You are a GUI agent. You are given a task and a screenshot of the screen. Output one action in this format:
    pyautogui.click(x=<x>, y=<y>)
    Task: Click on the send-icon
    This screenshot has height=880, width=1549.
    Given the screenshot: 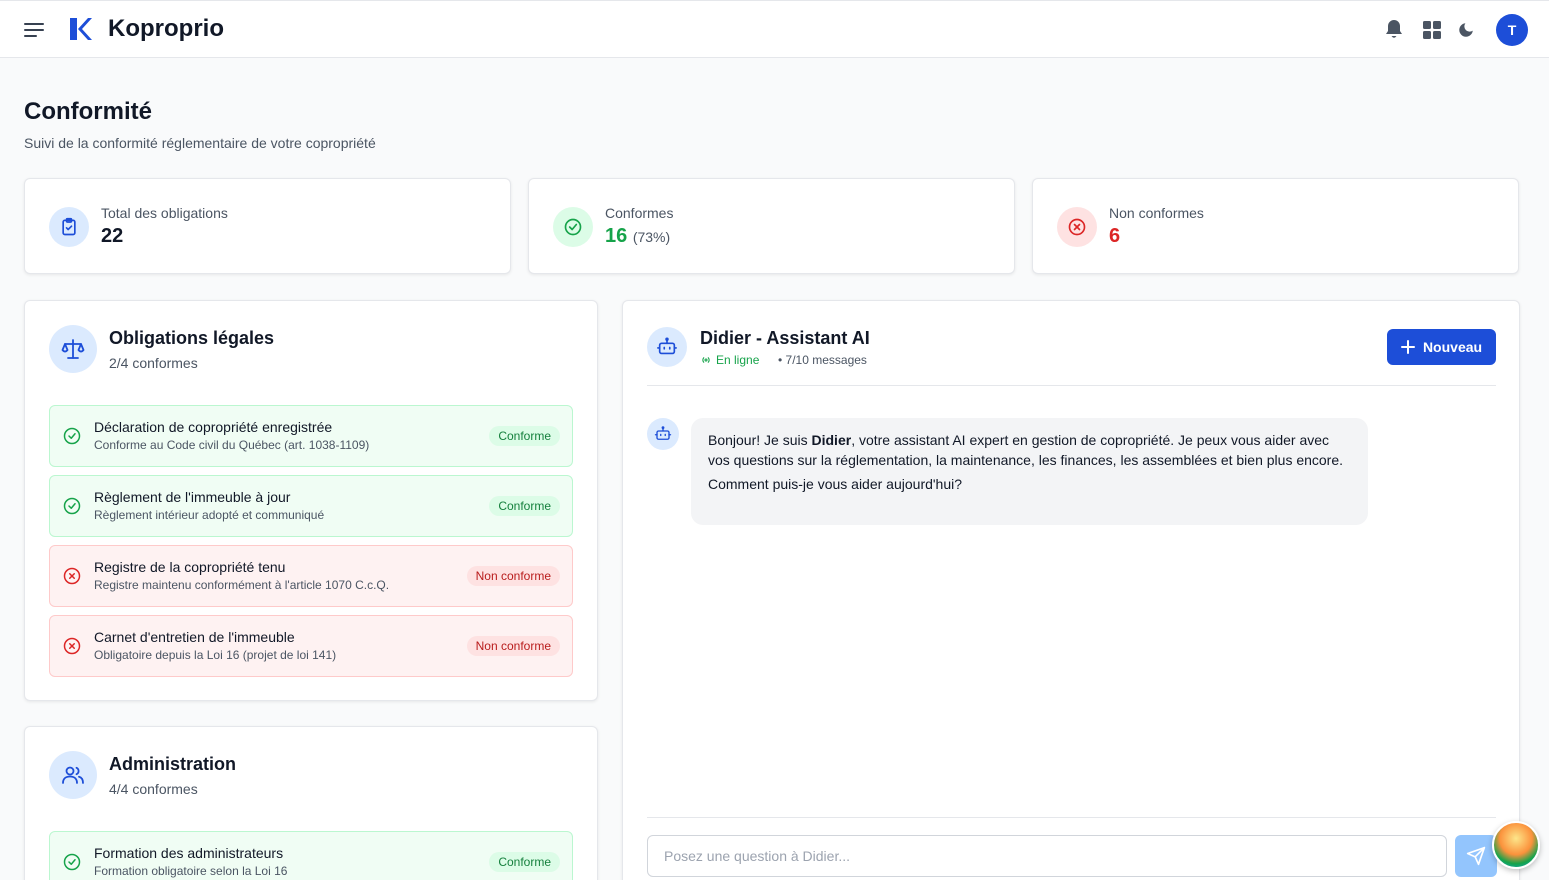 What is the action you would take?
    pyautogui.click(x=1476, y=856)
    